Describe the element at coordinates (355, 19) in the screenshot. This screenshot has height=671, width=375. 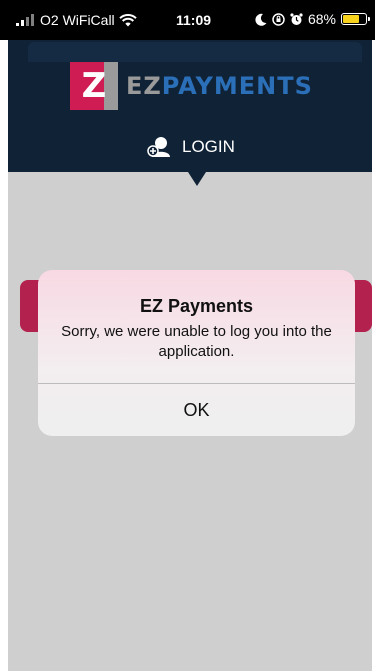
I see `battery-icon` at that location.